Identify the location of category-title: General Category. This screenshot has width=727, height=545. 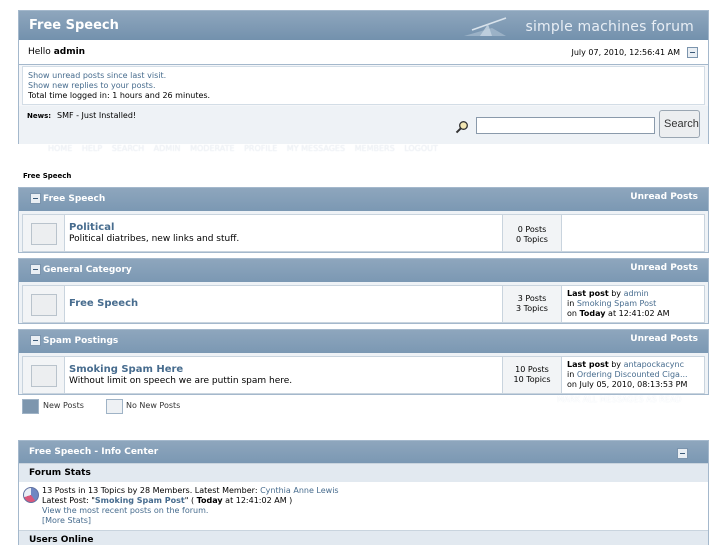
(87, 270).